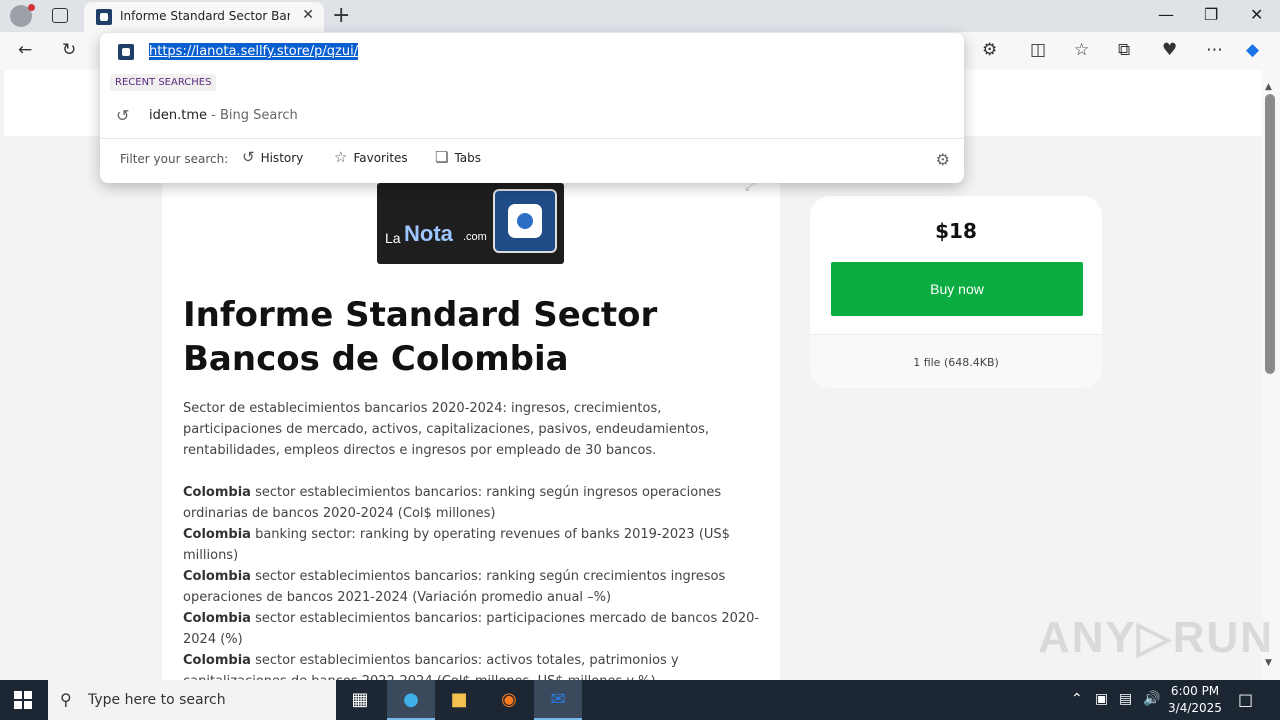 The height and width of the screenshot is (720, 1280). Describe the element at coordinates (1156, 637) in the screenshot. I see `anyrun-watermark: ANY▷RUN` at that location.